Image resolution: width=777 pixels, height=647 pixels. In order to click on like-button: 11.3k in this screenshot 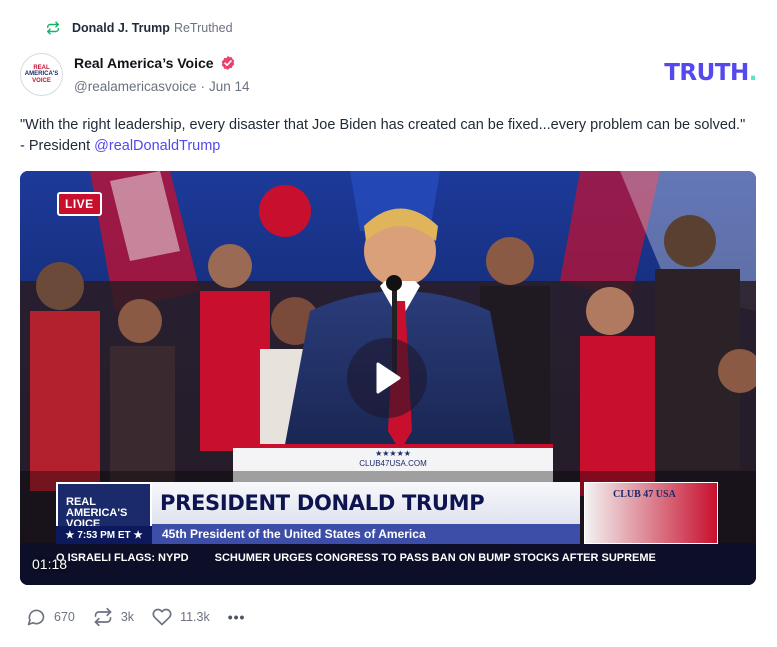, I will do `click(181, 617)`.